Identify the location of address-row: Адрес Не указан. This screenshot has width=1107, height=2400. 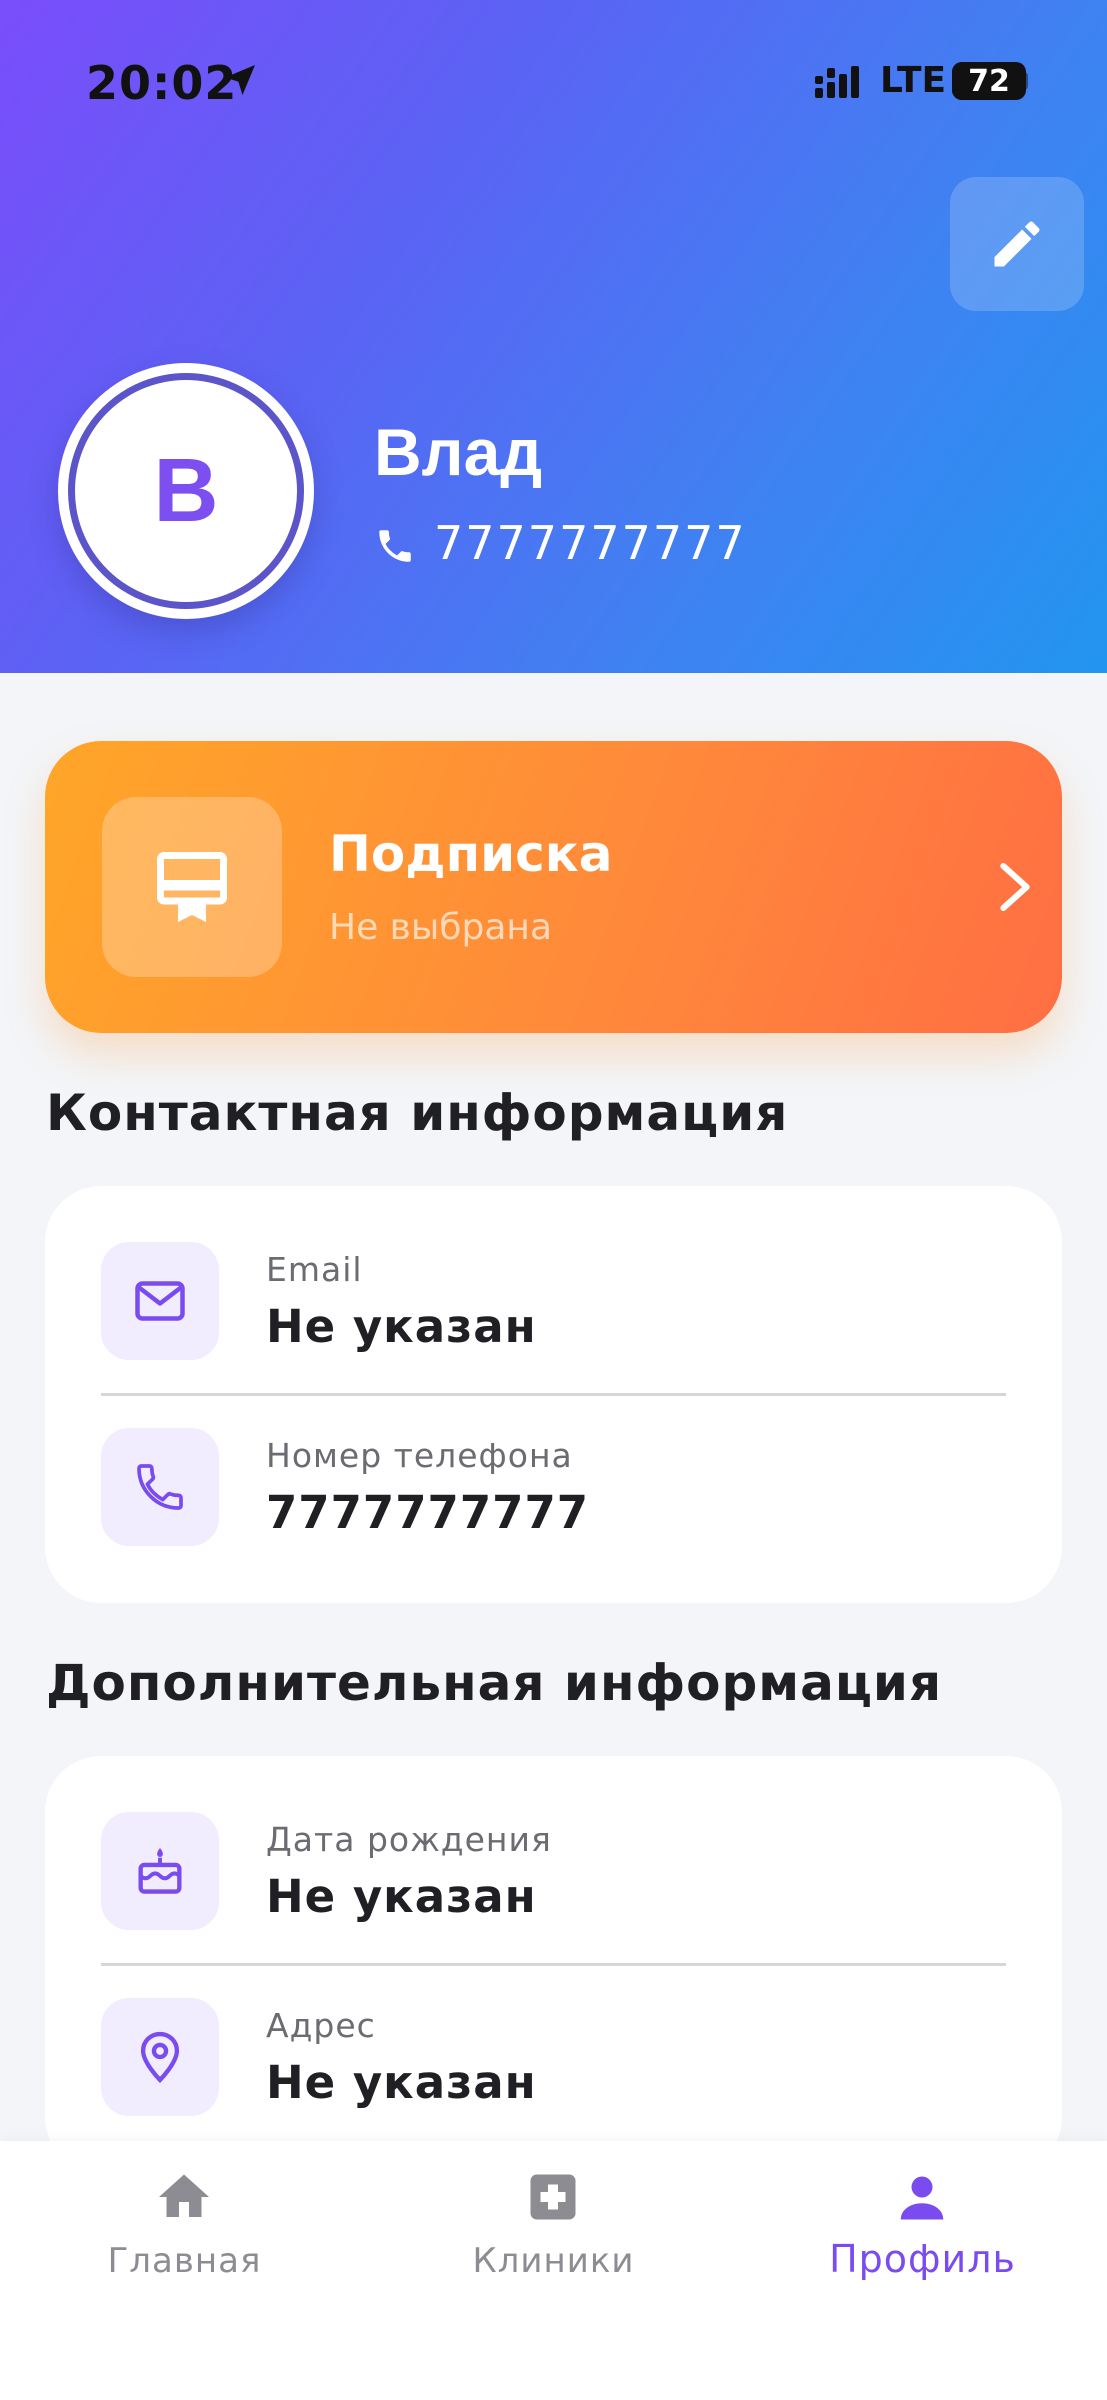
(553, 2035).